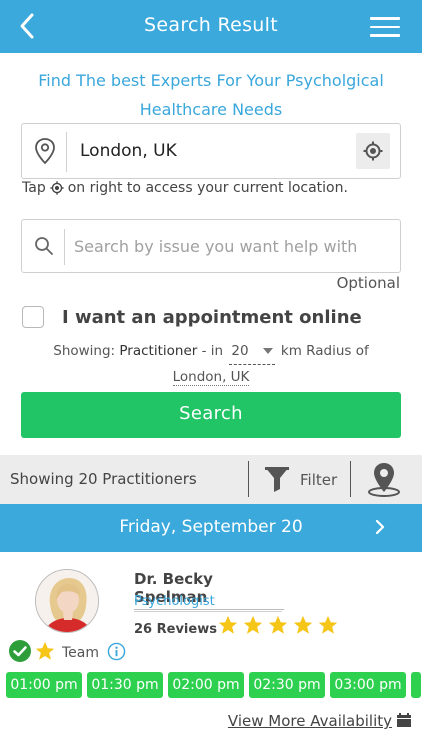  I want to click on avatar, so click(67, 601).